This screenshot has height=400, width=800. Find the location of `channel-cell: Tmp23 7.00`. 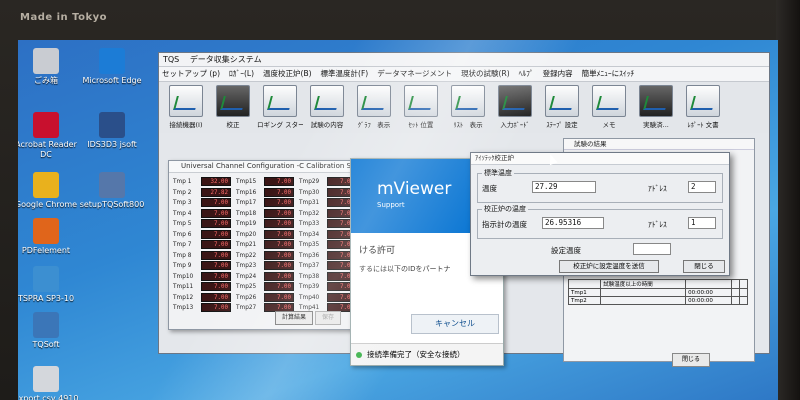

channel-cell: Tmp23 7.00 is located at coordinates (267, 266).